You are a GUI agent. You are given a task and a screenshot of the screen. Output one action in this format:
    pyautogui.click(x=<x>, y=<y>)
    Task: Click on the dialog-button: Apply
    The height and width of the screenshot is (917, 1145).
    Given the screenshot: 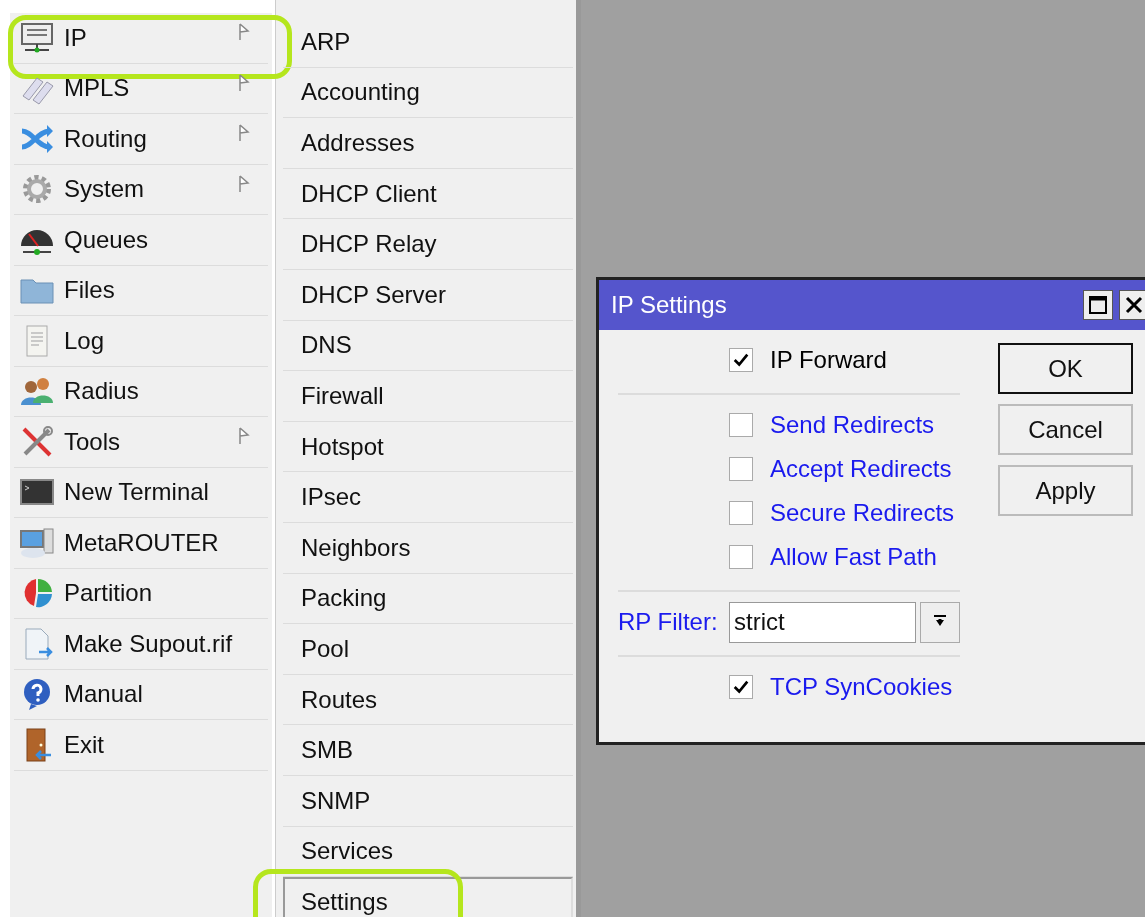 What is the action you would take?
    pyautogui.click(x=1065, y=490)
    